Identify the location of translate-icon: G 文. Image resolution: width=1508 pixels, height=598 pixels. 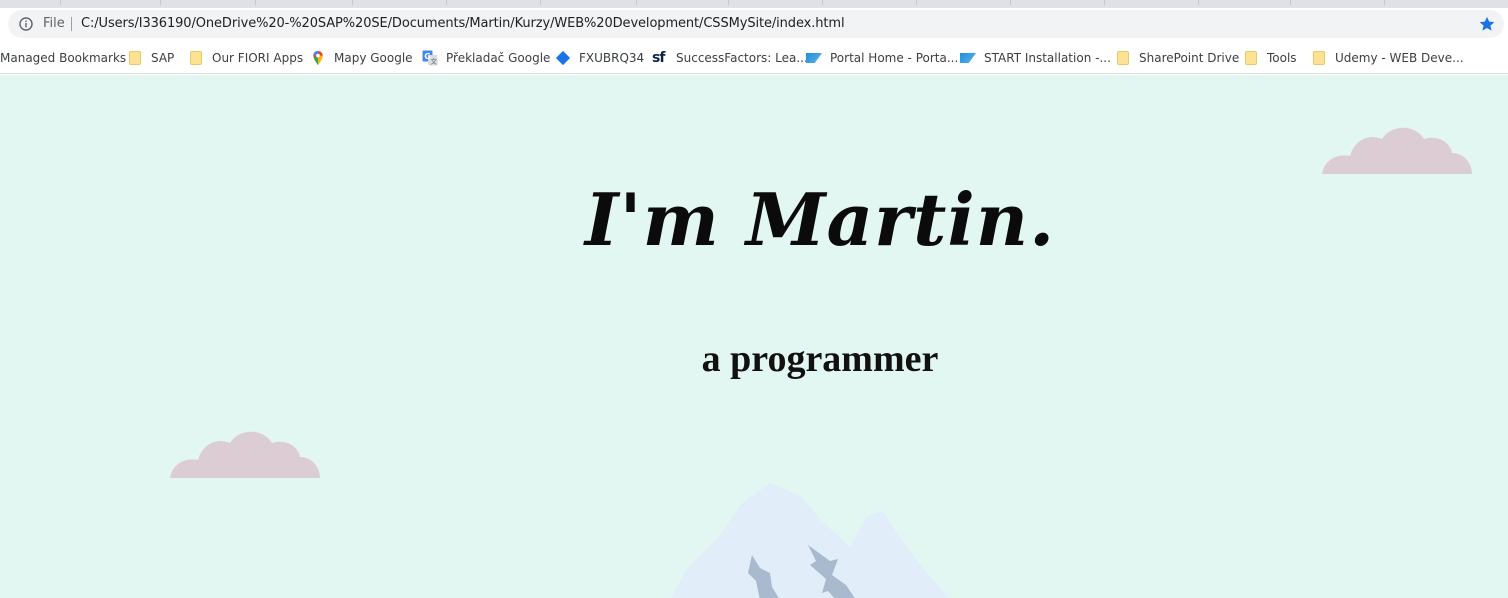
(430, 58).